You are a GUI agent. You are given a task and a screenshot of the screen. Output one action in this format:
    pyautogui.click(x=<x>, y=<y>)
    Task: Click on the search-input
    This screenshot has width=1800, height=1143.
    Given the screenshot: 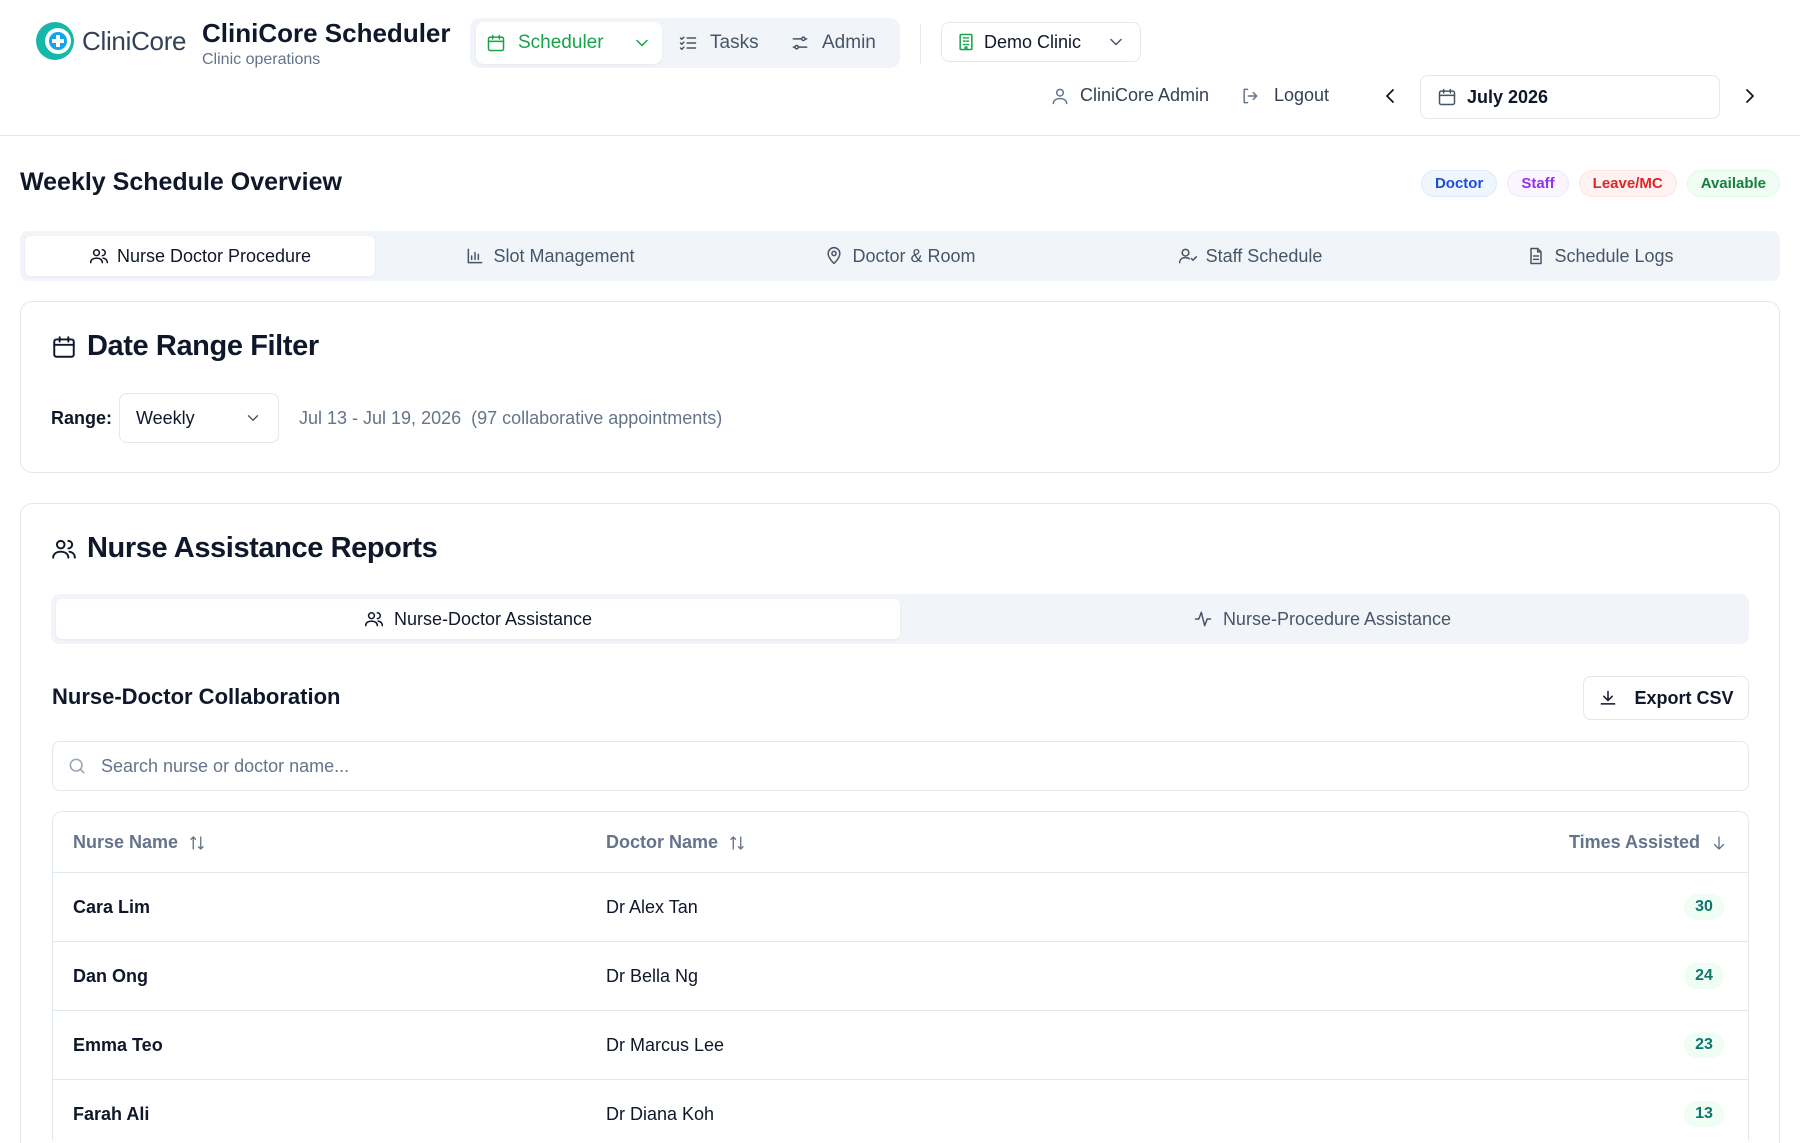 What is the action you would take?
    pyautogui.click(x=901, y=766)
    